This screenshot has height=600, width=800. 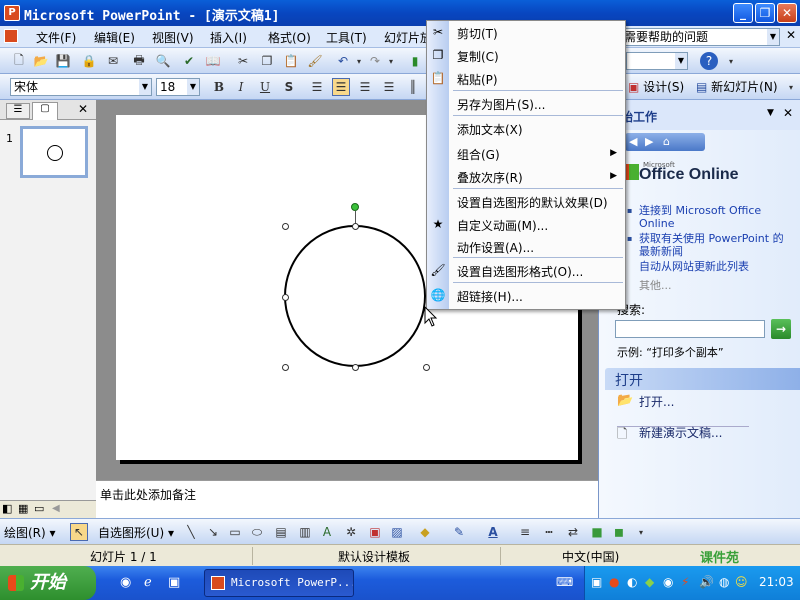 I want to click on spelling-icon: ✔, so click(x=189, y=61).